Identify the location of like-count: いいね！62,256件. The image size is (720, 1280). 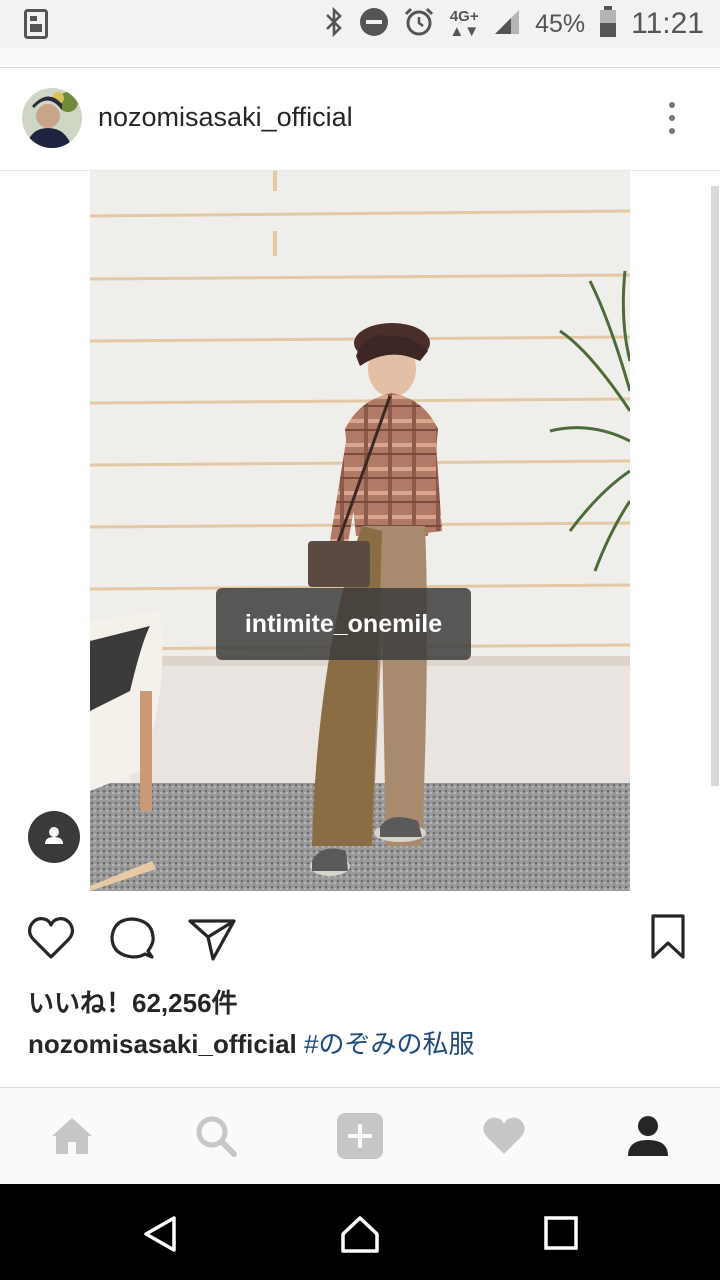
(133, 1001).